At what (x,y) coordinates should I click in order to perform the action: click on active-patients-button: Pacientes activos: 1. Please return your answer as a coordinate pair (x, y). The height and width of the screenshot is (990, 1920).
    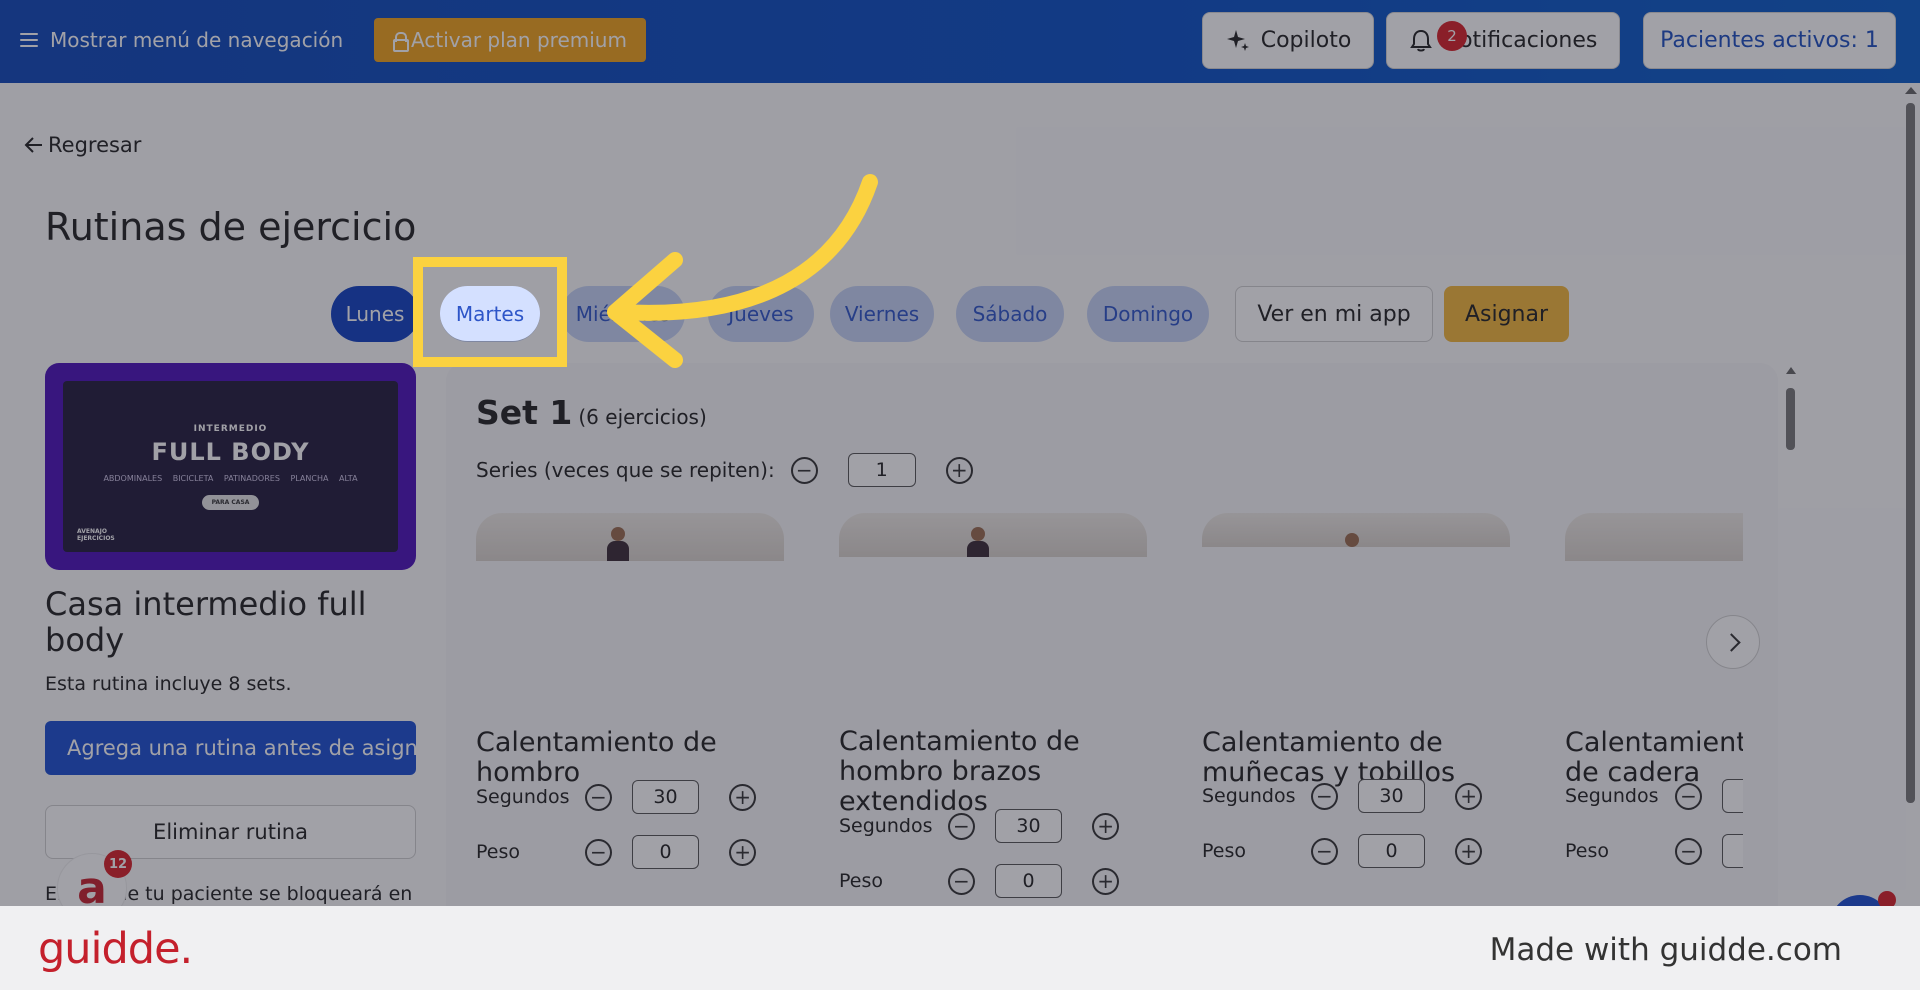
    Looking at the image, I should click on (1769, 40).